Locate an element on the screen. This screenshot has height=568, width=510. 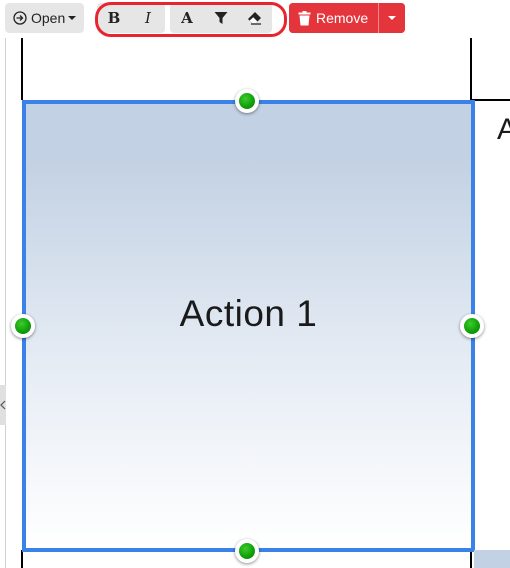
neighbor-shape is located at coordinates (492, 559).